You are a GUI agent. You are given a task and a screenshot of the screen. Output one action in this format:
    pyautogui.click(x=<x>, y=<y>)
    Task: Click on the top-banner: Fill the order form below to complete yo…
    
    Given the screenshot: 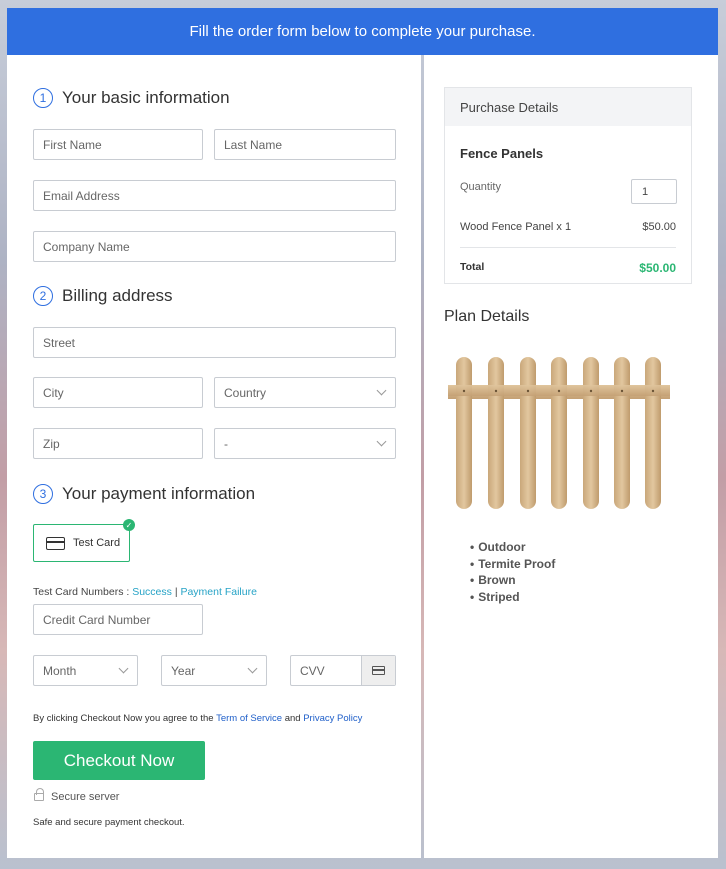 What is the action you would take?
    pyautogui.click(x=362, y=31)
    